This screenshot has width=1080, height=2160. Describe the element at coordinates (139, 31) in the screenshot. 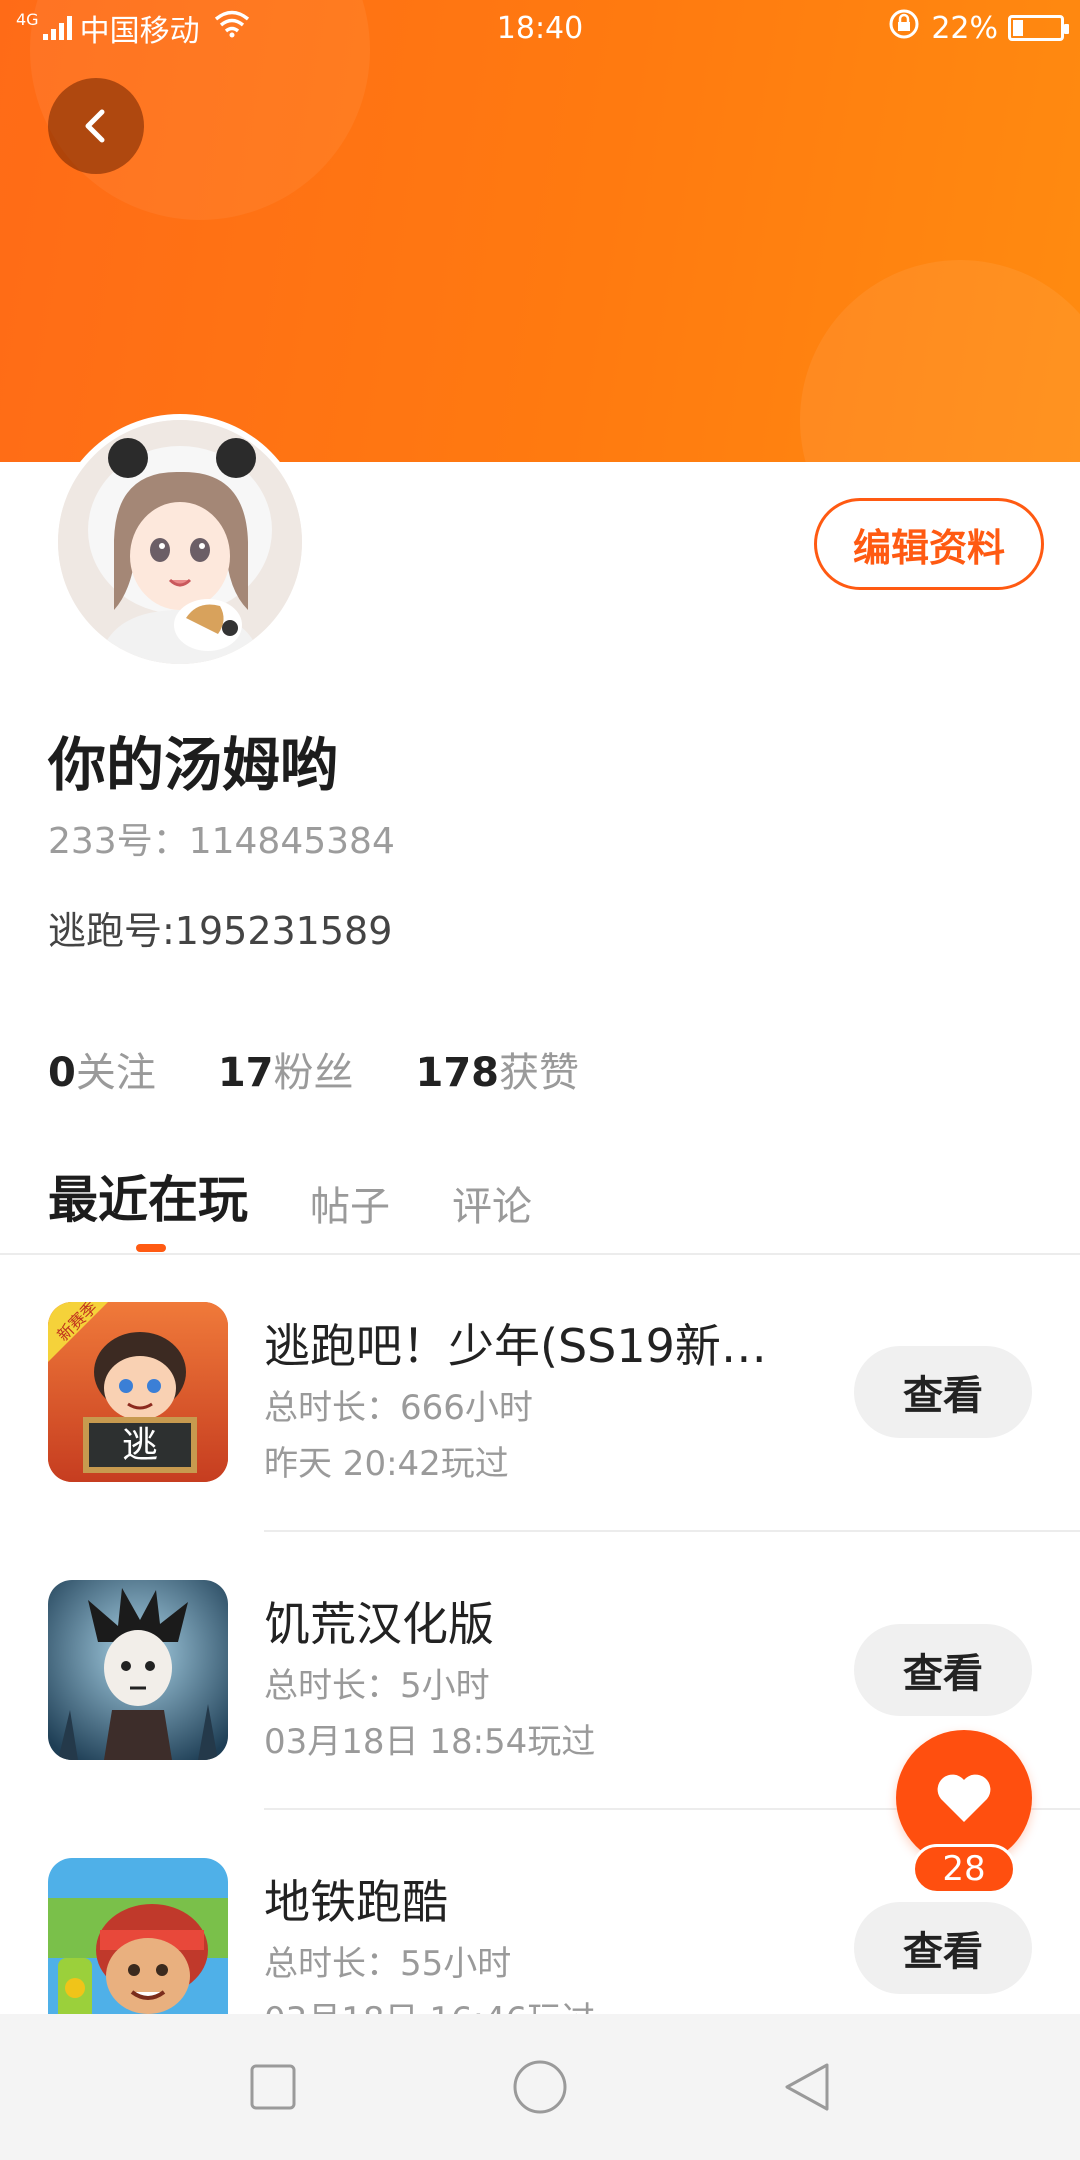

I see `carrier-name: 中国移动` at that location.